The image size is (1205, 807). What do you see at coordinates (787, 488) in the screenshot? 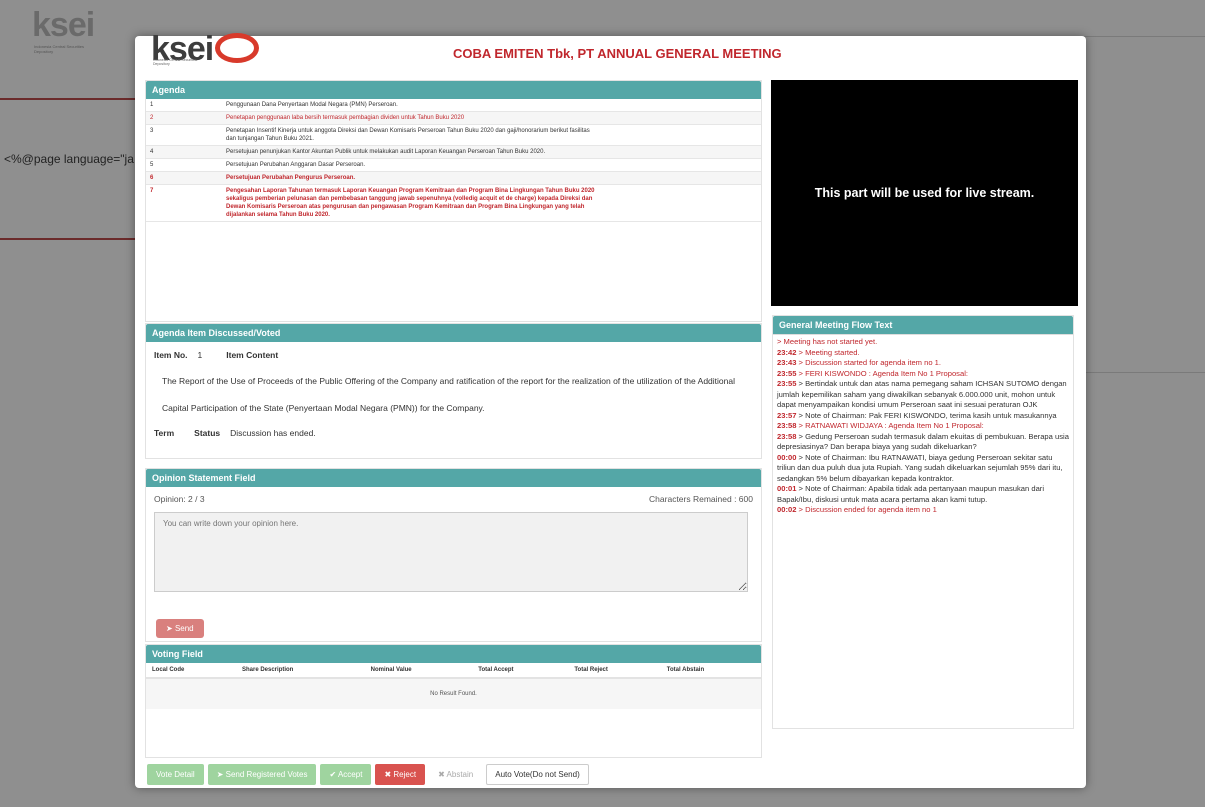
I see `flow-line-time: 00:01` at bounding box center [787, 488].